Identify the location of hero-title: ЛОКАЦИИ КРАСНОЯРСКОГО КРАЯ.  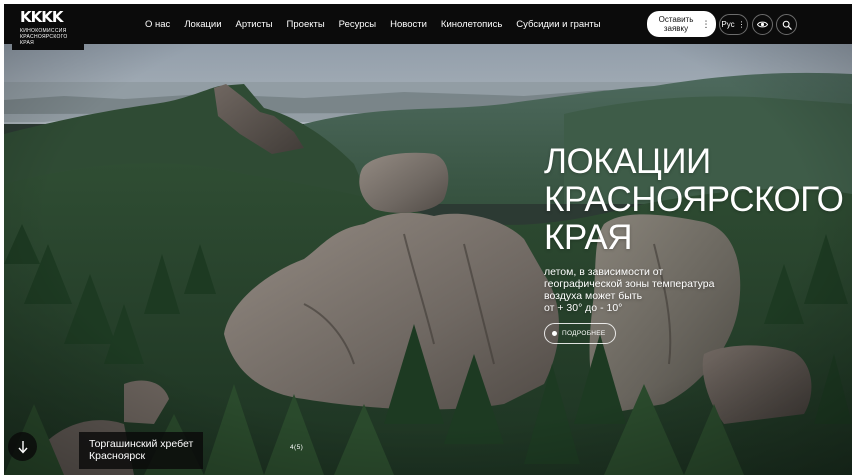
(694, 199).